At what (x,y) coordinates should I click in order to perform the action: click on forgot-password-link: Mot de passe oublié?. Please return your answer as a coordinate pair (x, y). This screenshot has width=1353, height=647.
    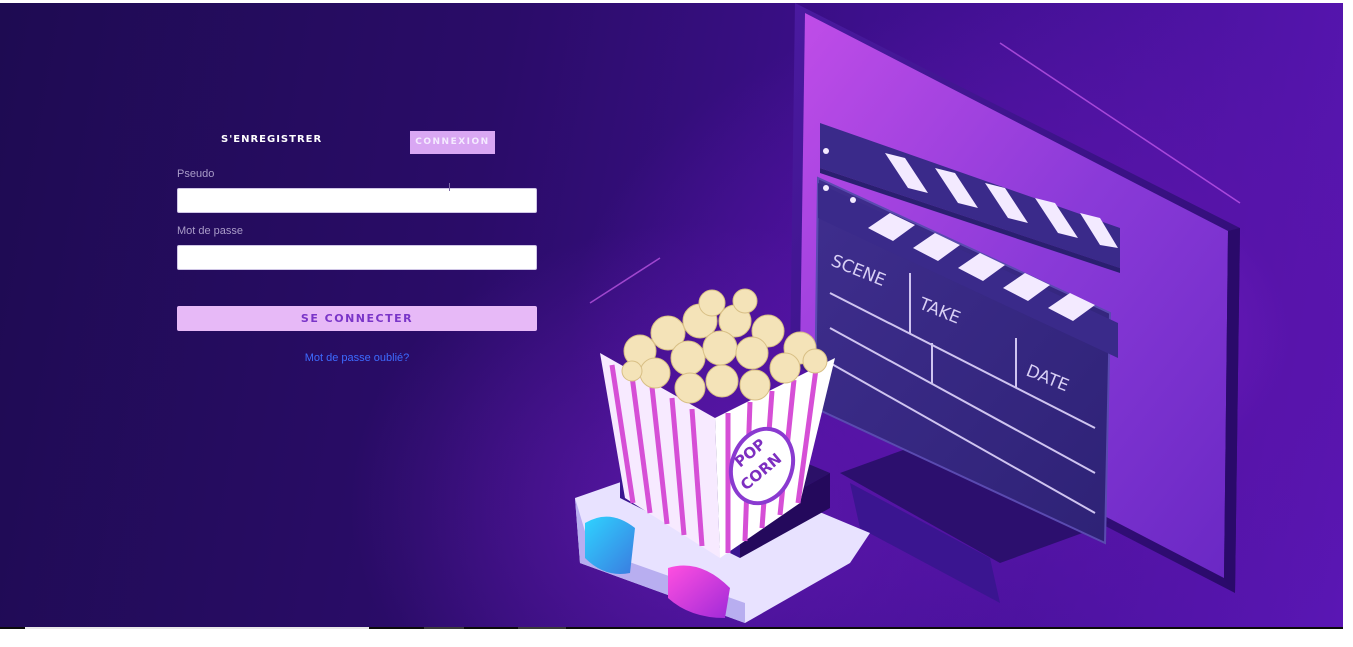
    Looking at the image, I should click on (357, 358).